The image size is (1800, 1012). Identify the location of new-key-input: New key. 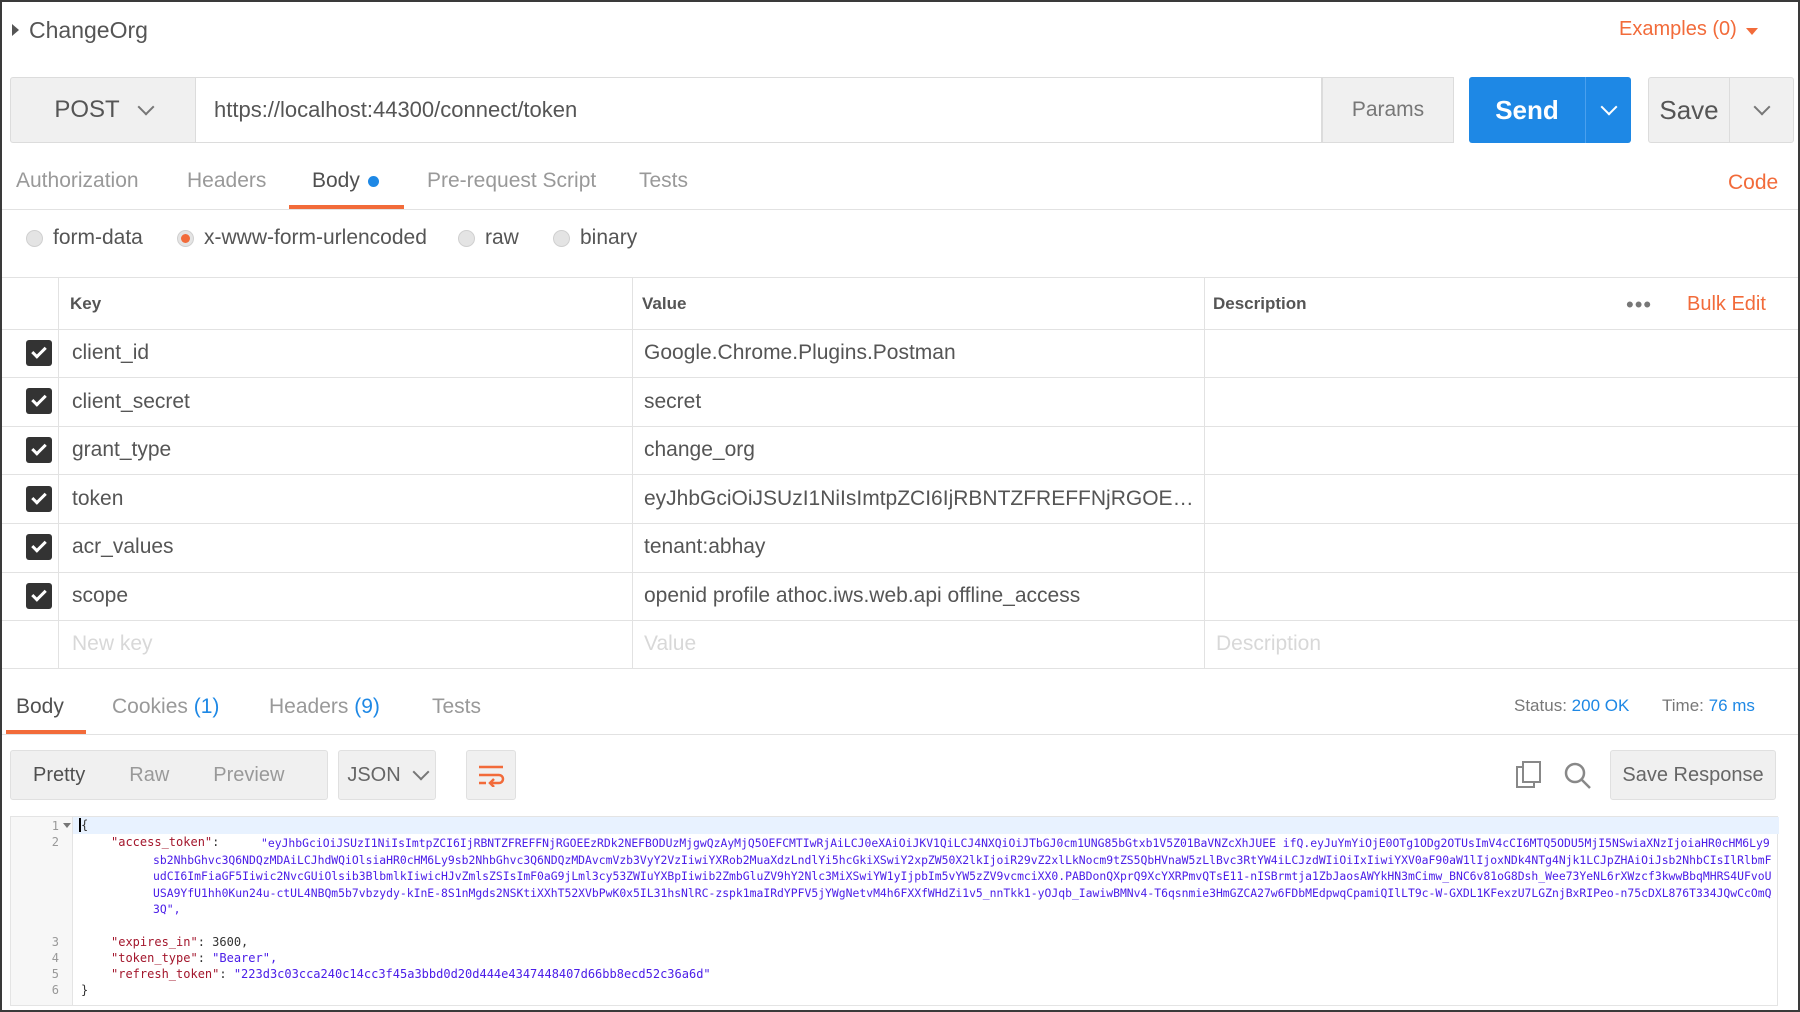
(347, 644).